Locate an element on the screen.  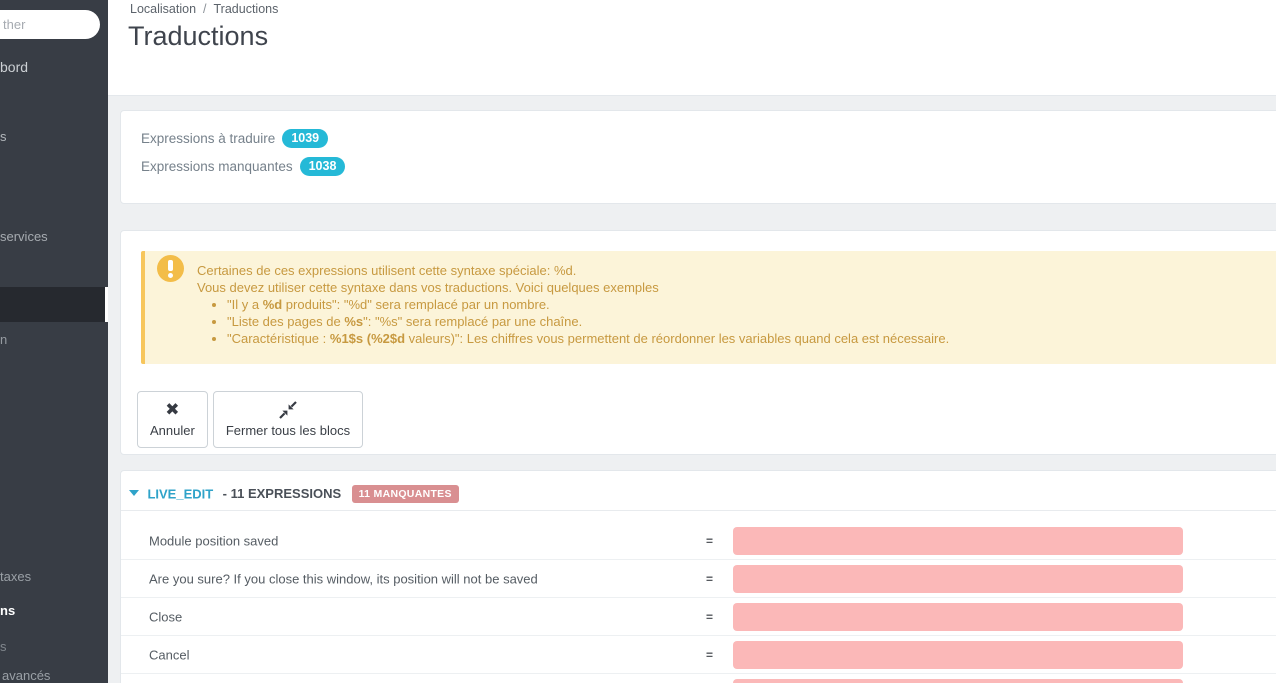
sidebar-subitem-translations: ns is located at coordinates (7, 610).